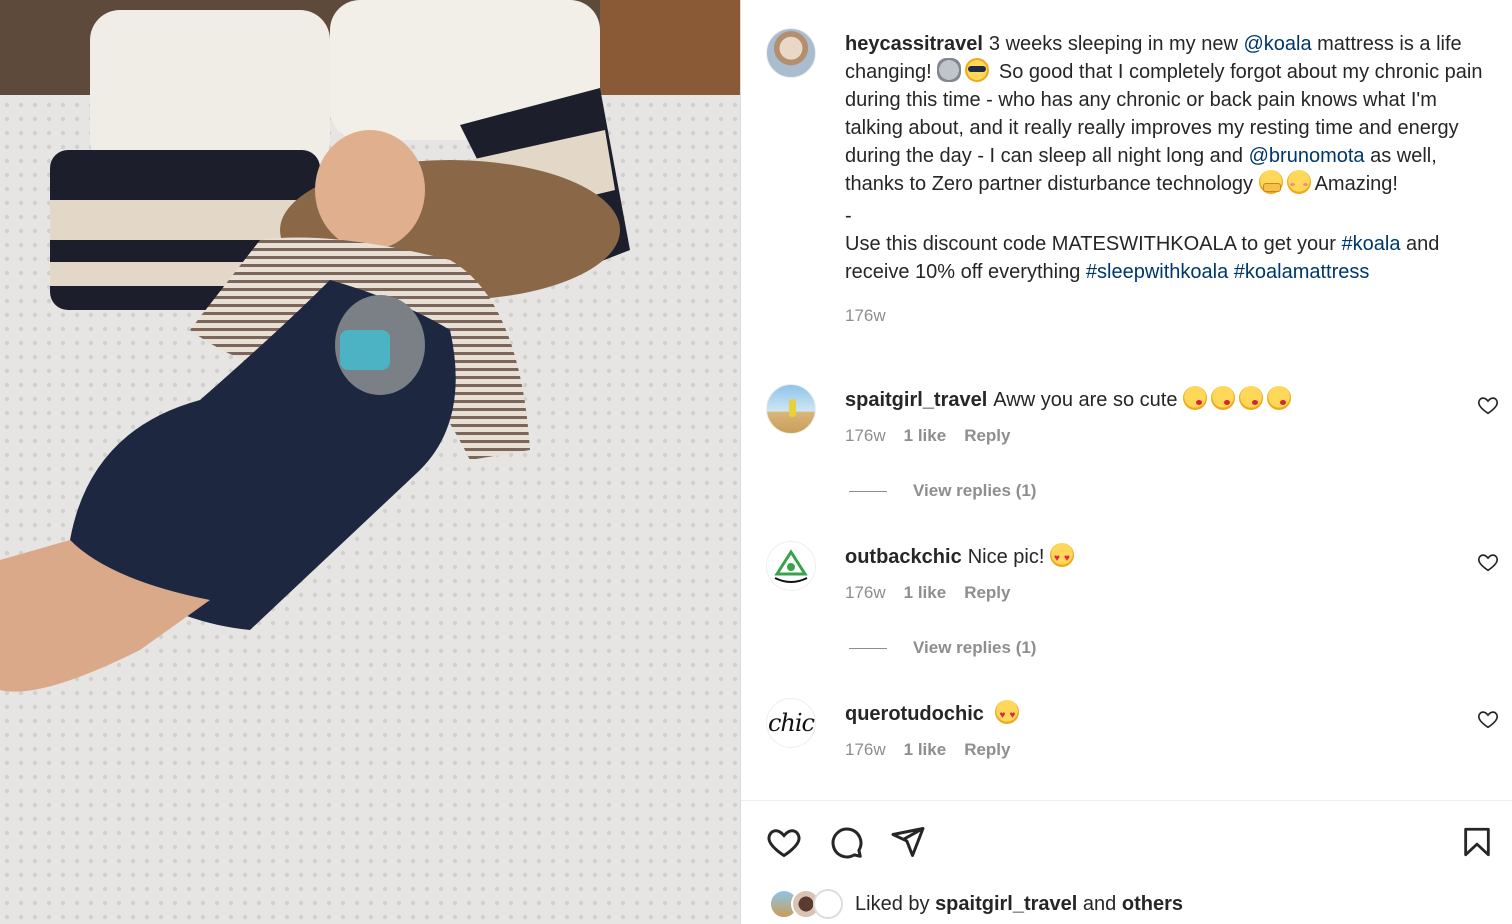 This screenshot has height=924, width=1512. What do you see at coordinates (903, 557) in the screenshot?
I see `commenter-username: outbackchic` at bounding box center [903, 557].